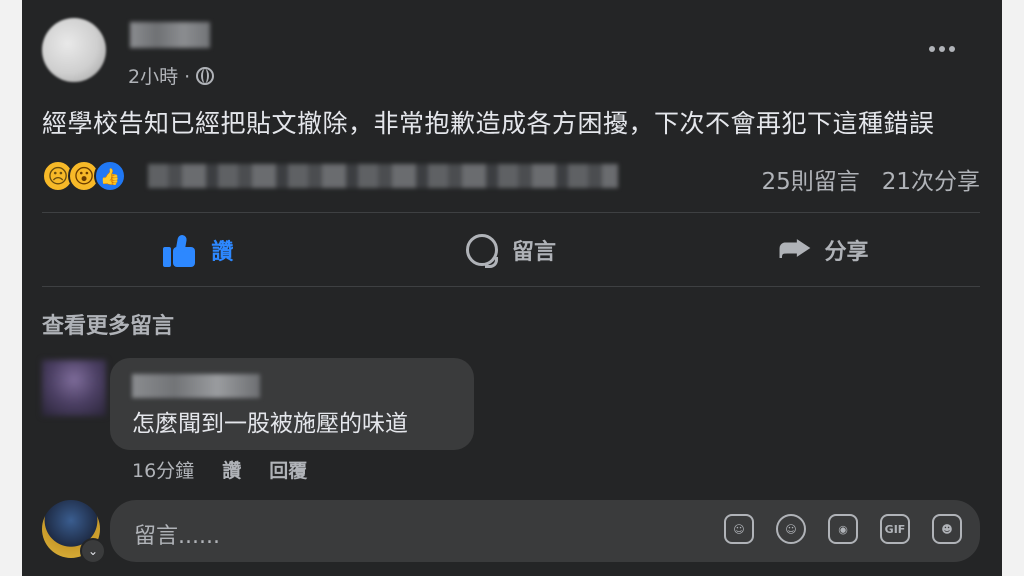  What do you see at coordinates (108, 324) in the screenshot?
I see `view-more-comments-link: 查看更多留言` at bounding box center [108, 324].